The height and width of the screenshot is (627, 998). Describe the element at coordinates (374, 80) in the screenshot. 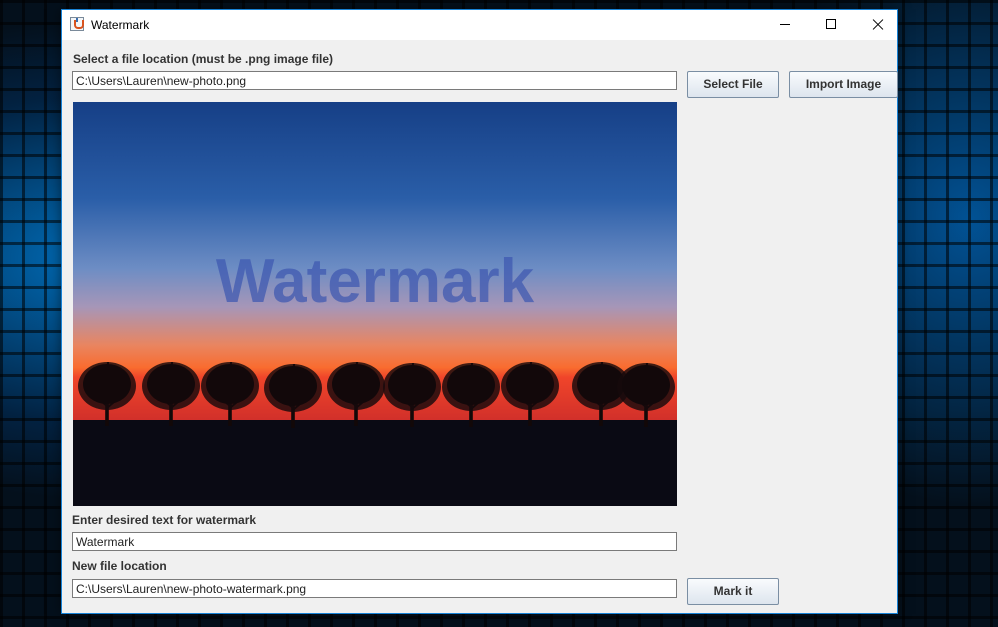

I see `file-location-input` at that location.